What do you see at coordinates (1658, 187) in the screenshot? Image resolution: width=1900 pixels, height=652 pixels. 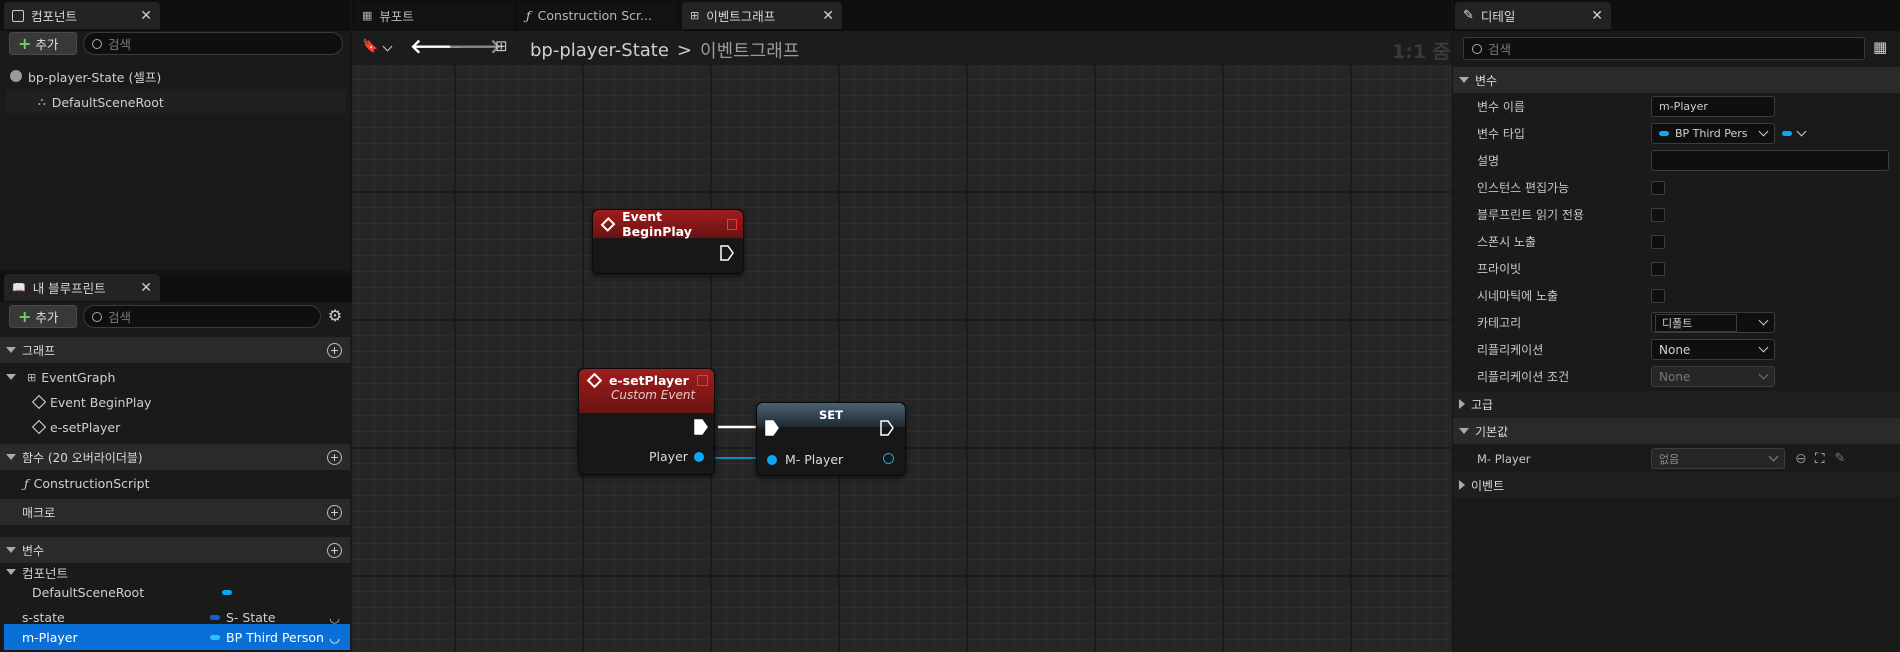 I see `instance-editable-checkbox` at bounding box center [1658, 187].